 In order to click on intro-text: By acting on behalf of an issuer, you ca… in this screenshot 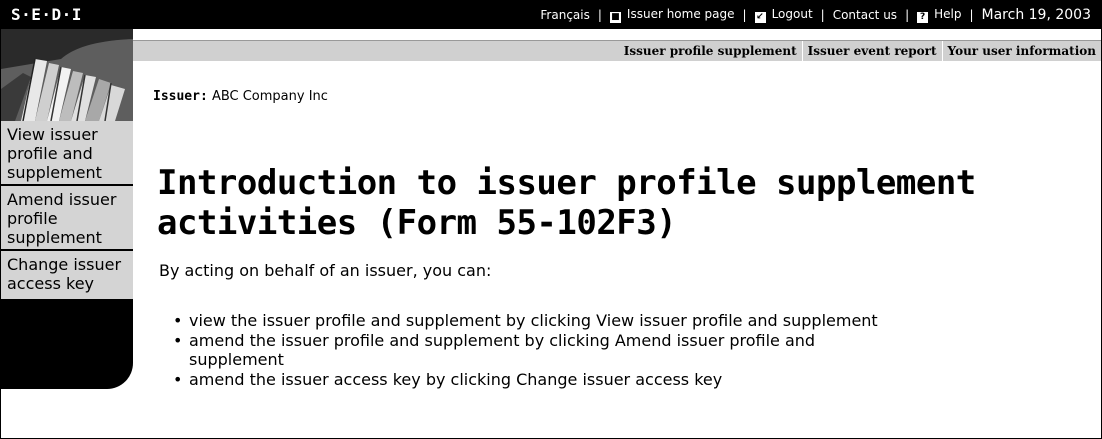, I will do `click(325, 270)`.